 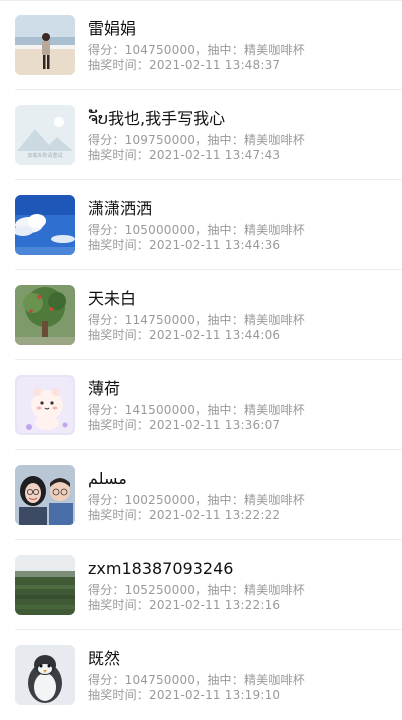 I want to click on field-avatar, so click(x=45, y=585).